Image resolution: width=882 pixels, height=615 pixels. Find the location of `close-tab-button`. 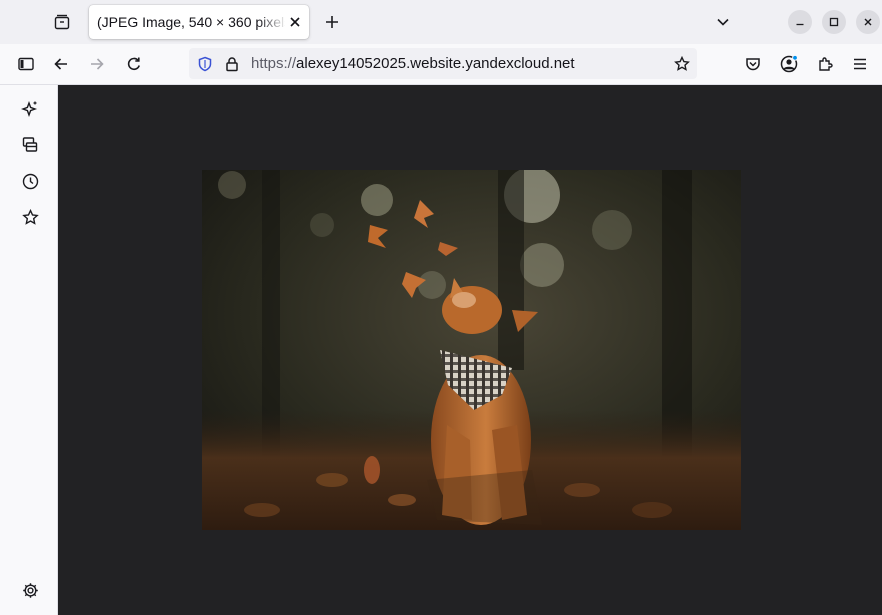

close-tab-button is located at coordinates (295, 22).